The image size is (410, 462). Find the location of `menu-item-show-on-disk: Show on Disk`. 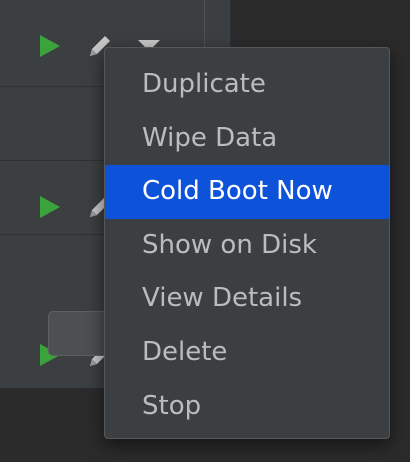

menu-item-show-on-disk: Show on Disk is located at coordinates (247, 246).